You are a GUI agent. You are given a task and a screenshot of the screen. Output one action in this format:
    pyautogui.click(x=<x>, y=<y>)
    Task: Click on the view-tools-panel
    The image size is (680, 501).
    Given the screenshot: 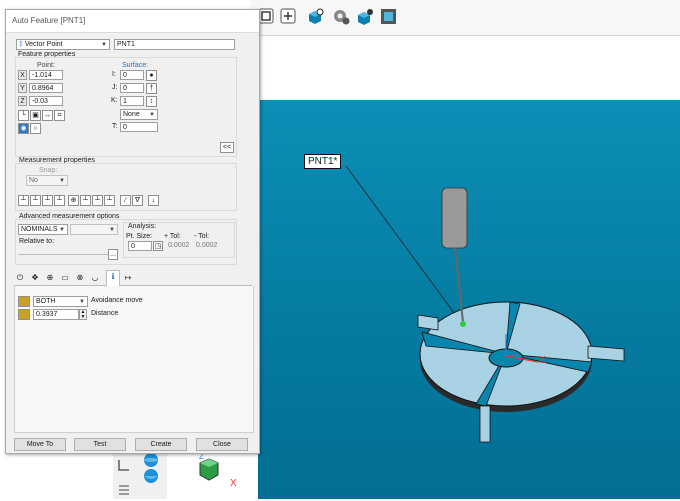 What is the action you would take?
    pyautogui.click(x=140, y=475)
    